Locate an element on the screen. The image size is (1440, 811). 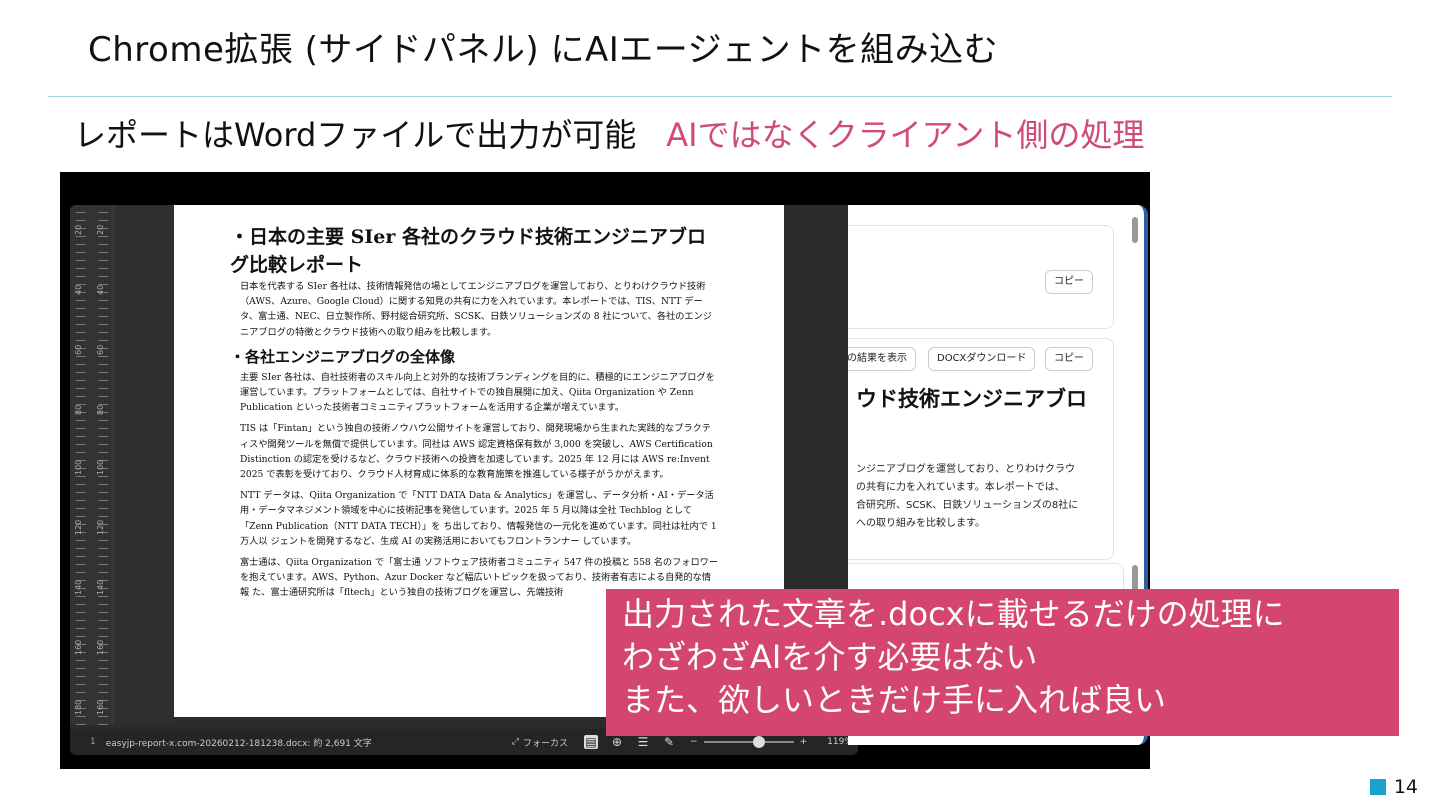
slide-subtitle: レポートはWordファイルで出力が可能 AIではなくクライアント側の処理 is located at coordinates (609, 133).